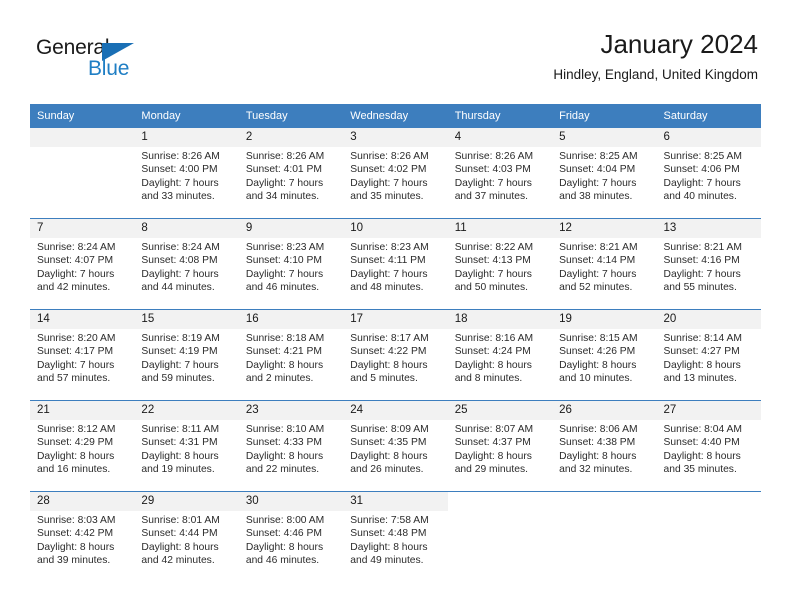 The image size is (792, 612). What do you see at coordinates (700, 470) in the screenshot?
I see `daylight-text-line2: and 35 minutes.` at bounding box center [700, 470].